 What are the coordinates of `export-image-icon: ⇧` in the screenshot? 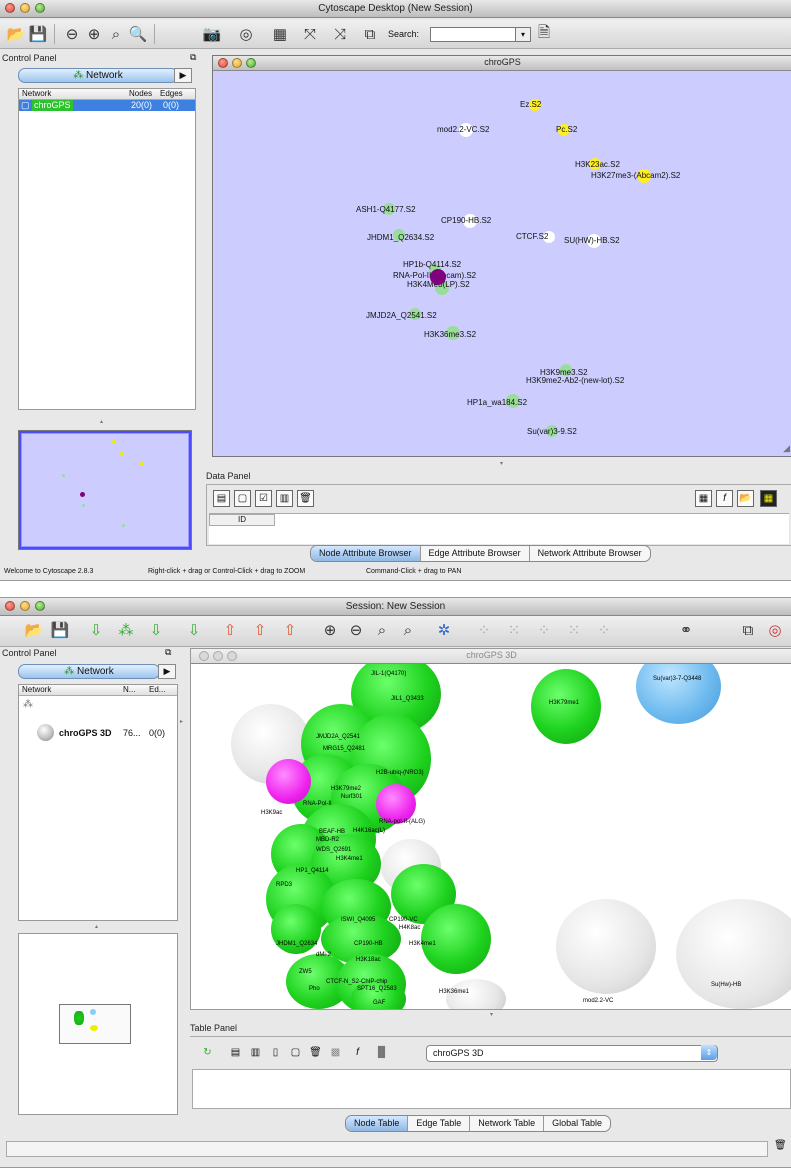 It's located at (290, 630).